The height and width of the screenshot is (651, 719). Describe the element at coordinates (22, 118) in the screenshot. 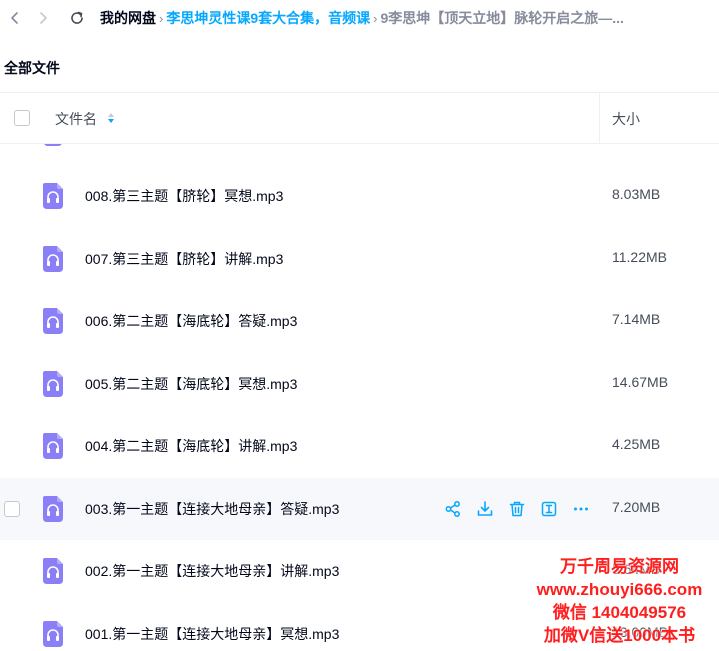

I see `select-all-checkbox` at that location.